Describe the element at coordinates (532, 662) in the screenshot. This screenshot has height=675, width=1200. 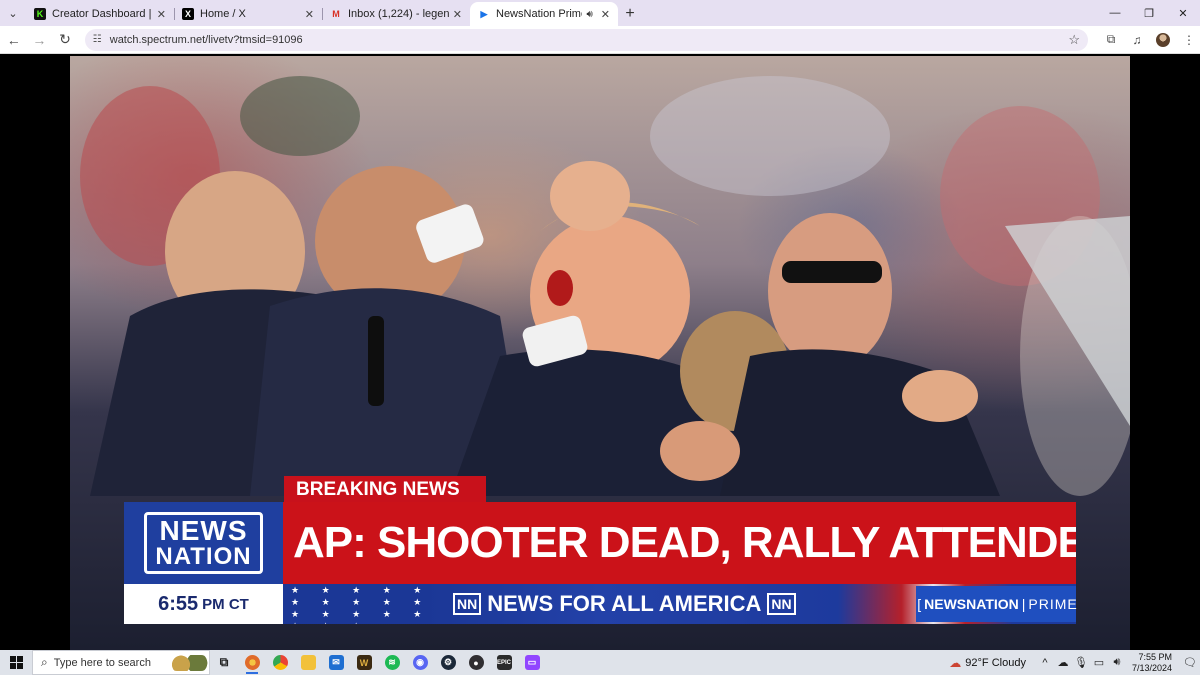
I see `twitch-icon: ▭` at that location.